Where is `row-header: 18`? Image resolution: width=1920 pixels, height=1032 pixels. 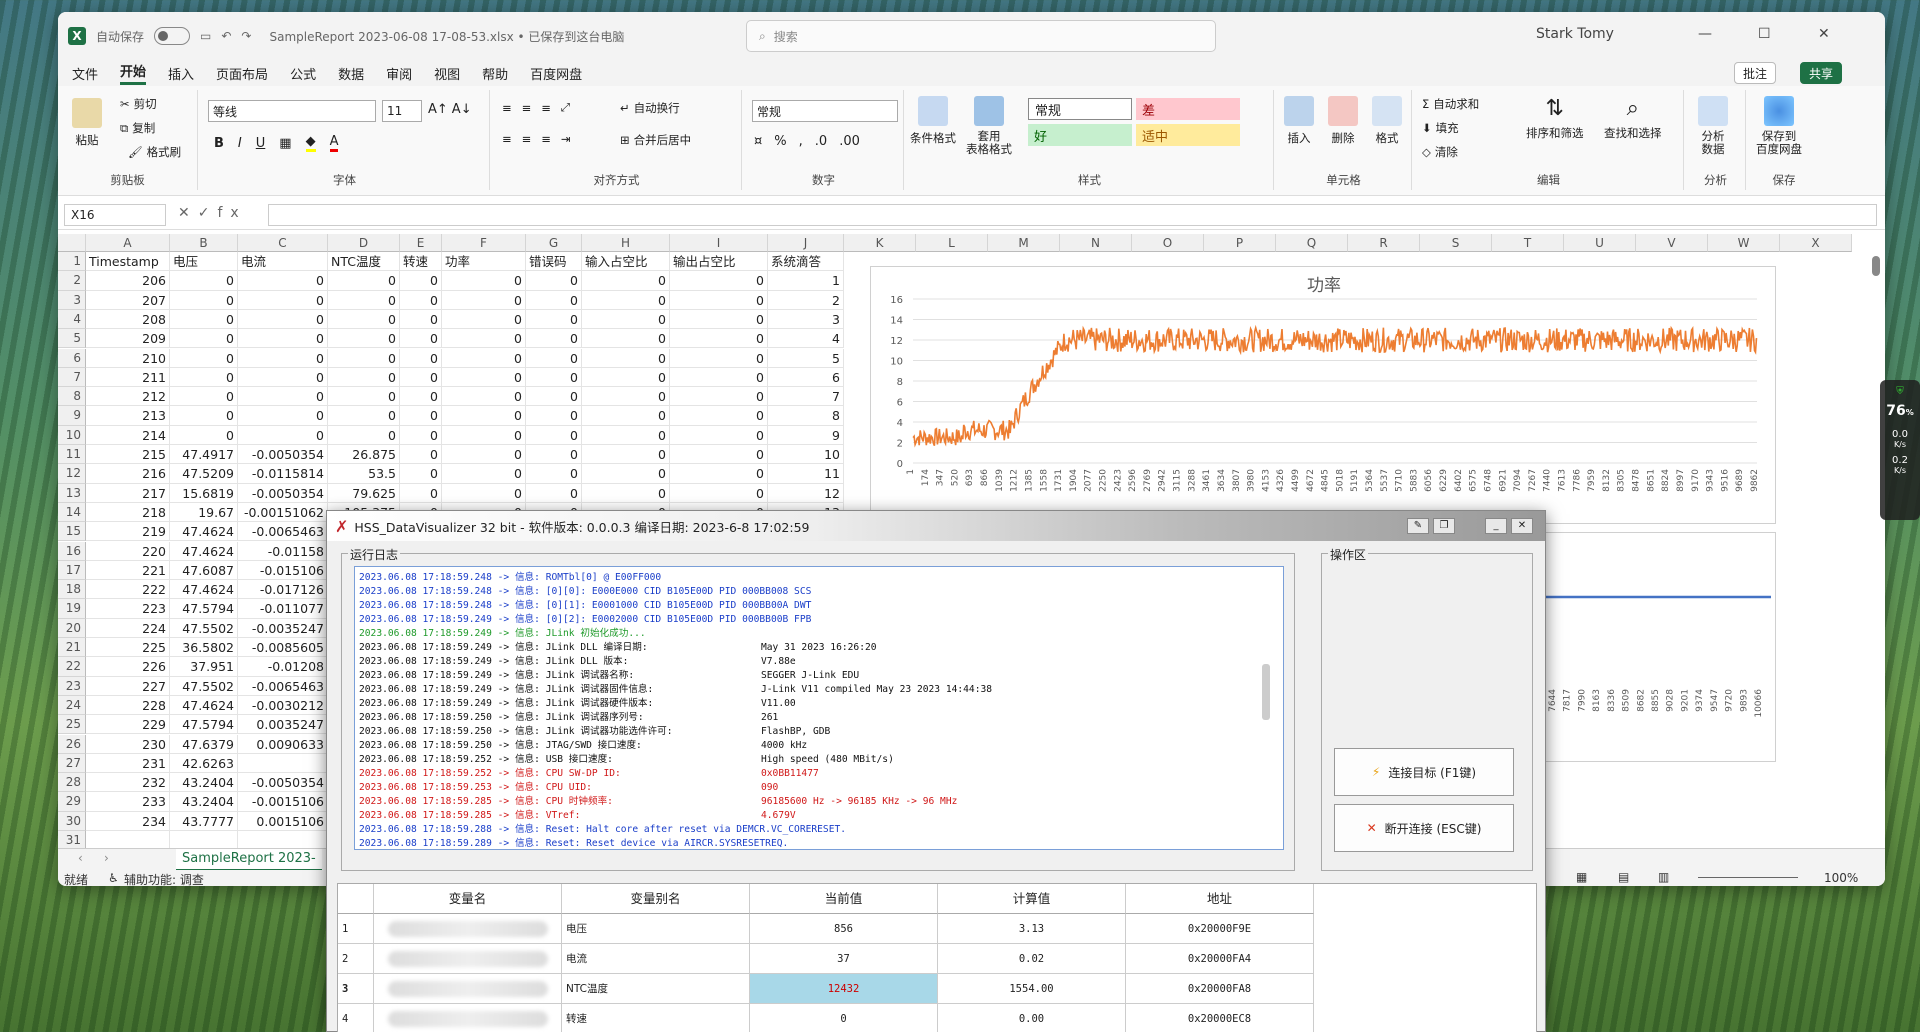
row-header: 18 is located at coordinates (72, 590).